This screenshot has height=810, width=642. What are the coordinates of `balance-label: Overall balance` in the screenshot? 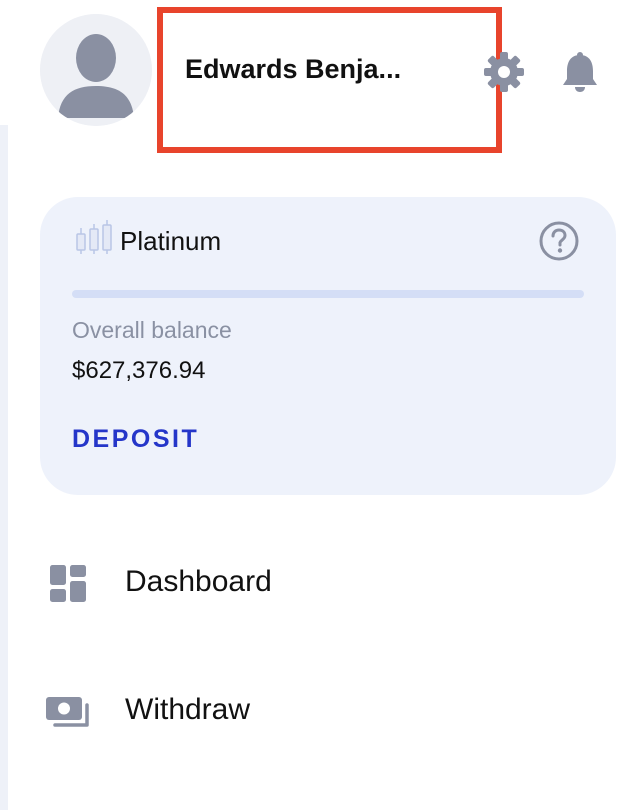 It's located at (152, 330).